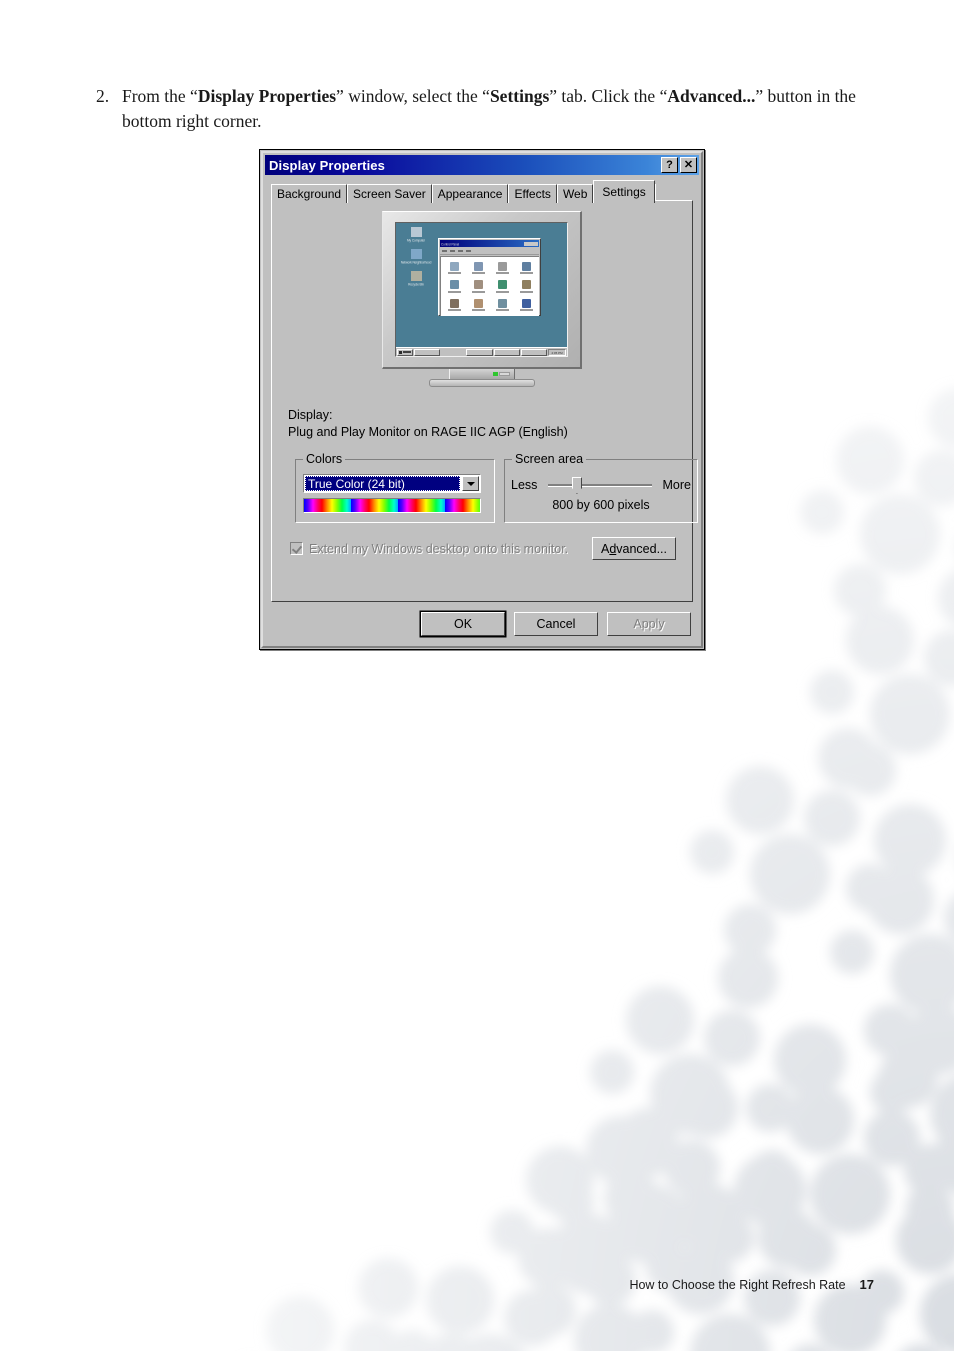 Image resolution: width=954 pixels, height=1351 pixels. I want to click on preview-taskbar: 4:05 PM, so click(481, 351).